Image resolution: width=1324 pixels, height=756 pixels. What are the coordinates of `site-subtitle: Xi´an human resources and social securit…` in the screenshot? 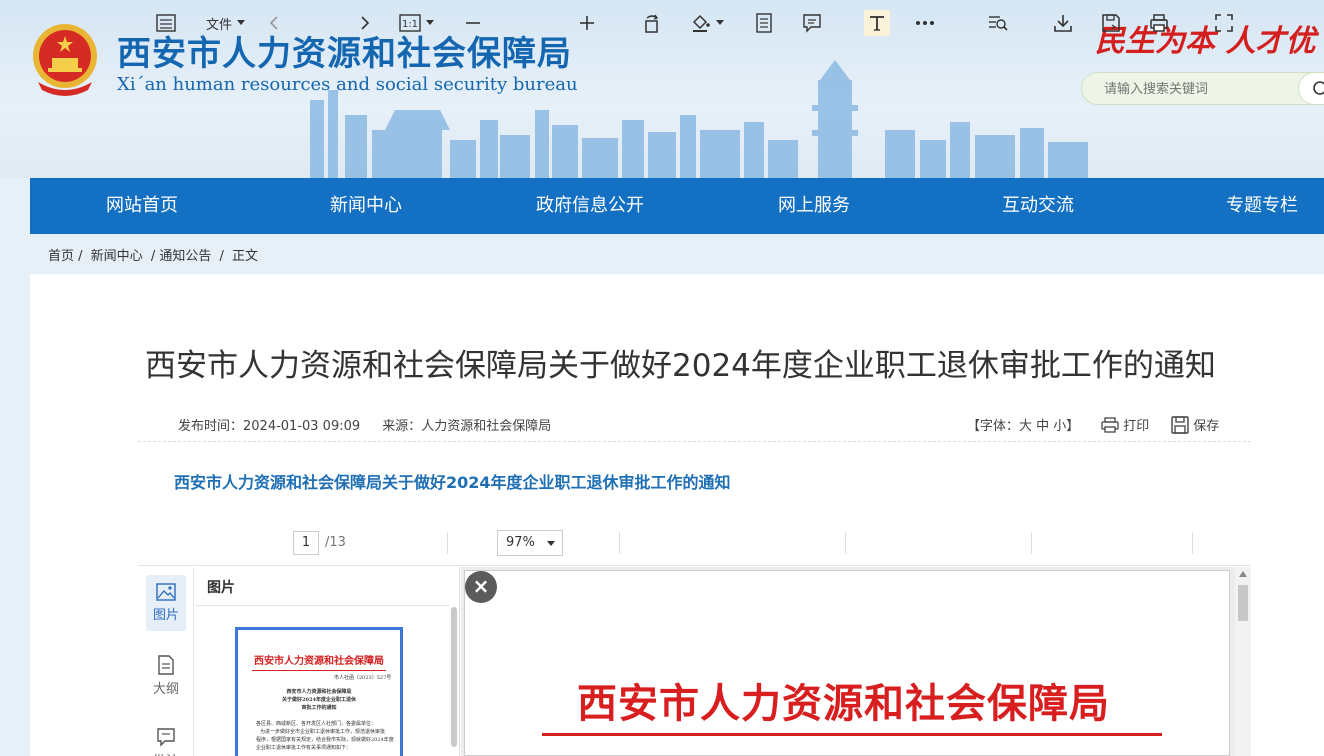 It's located at (347, 84).